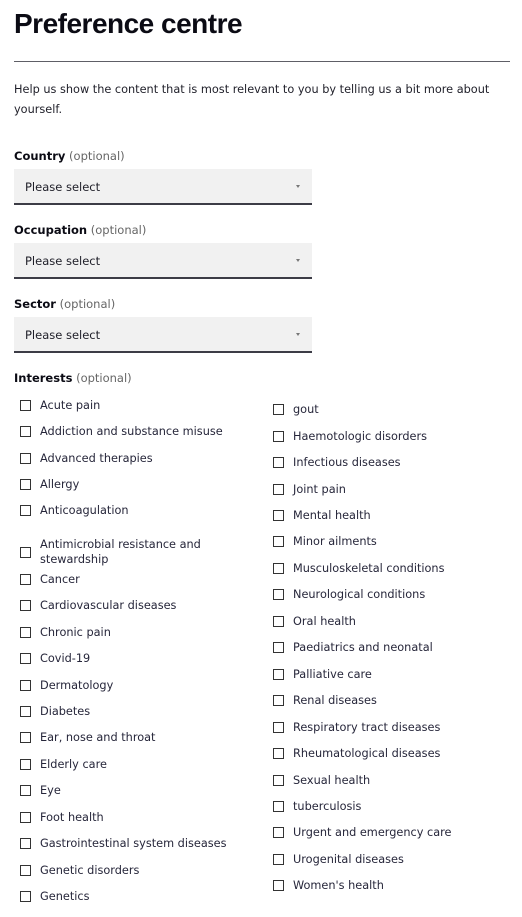 This screenshot has height=917, width=522. I want to click on checkbox-label: tuberculosis, so click(327, 806).